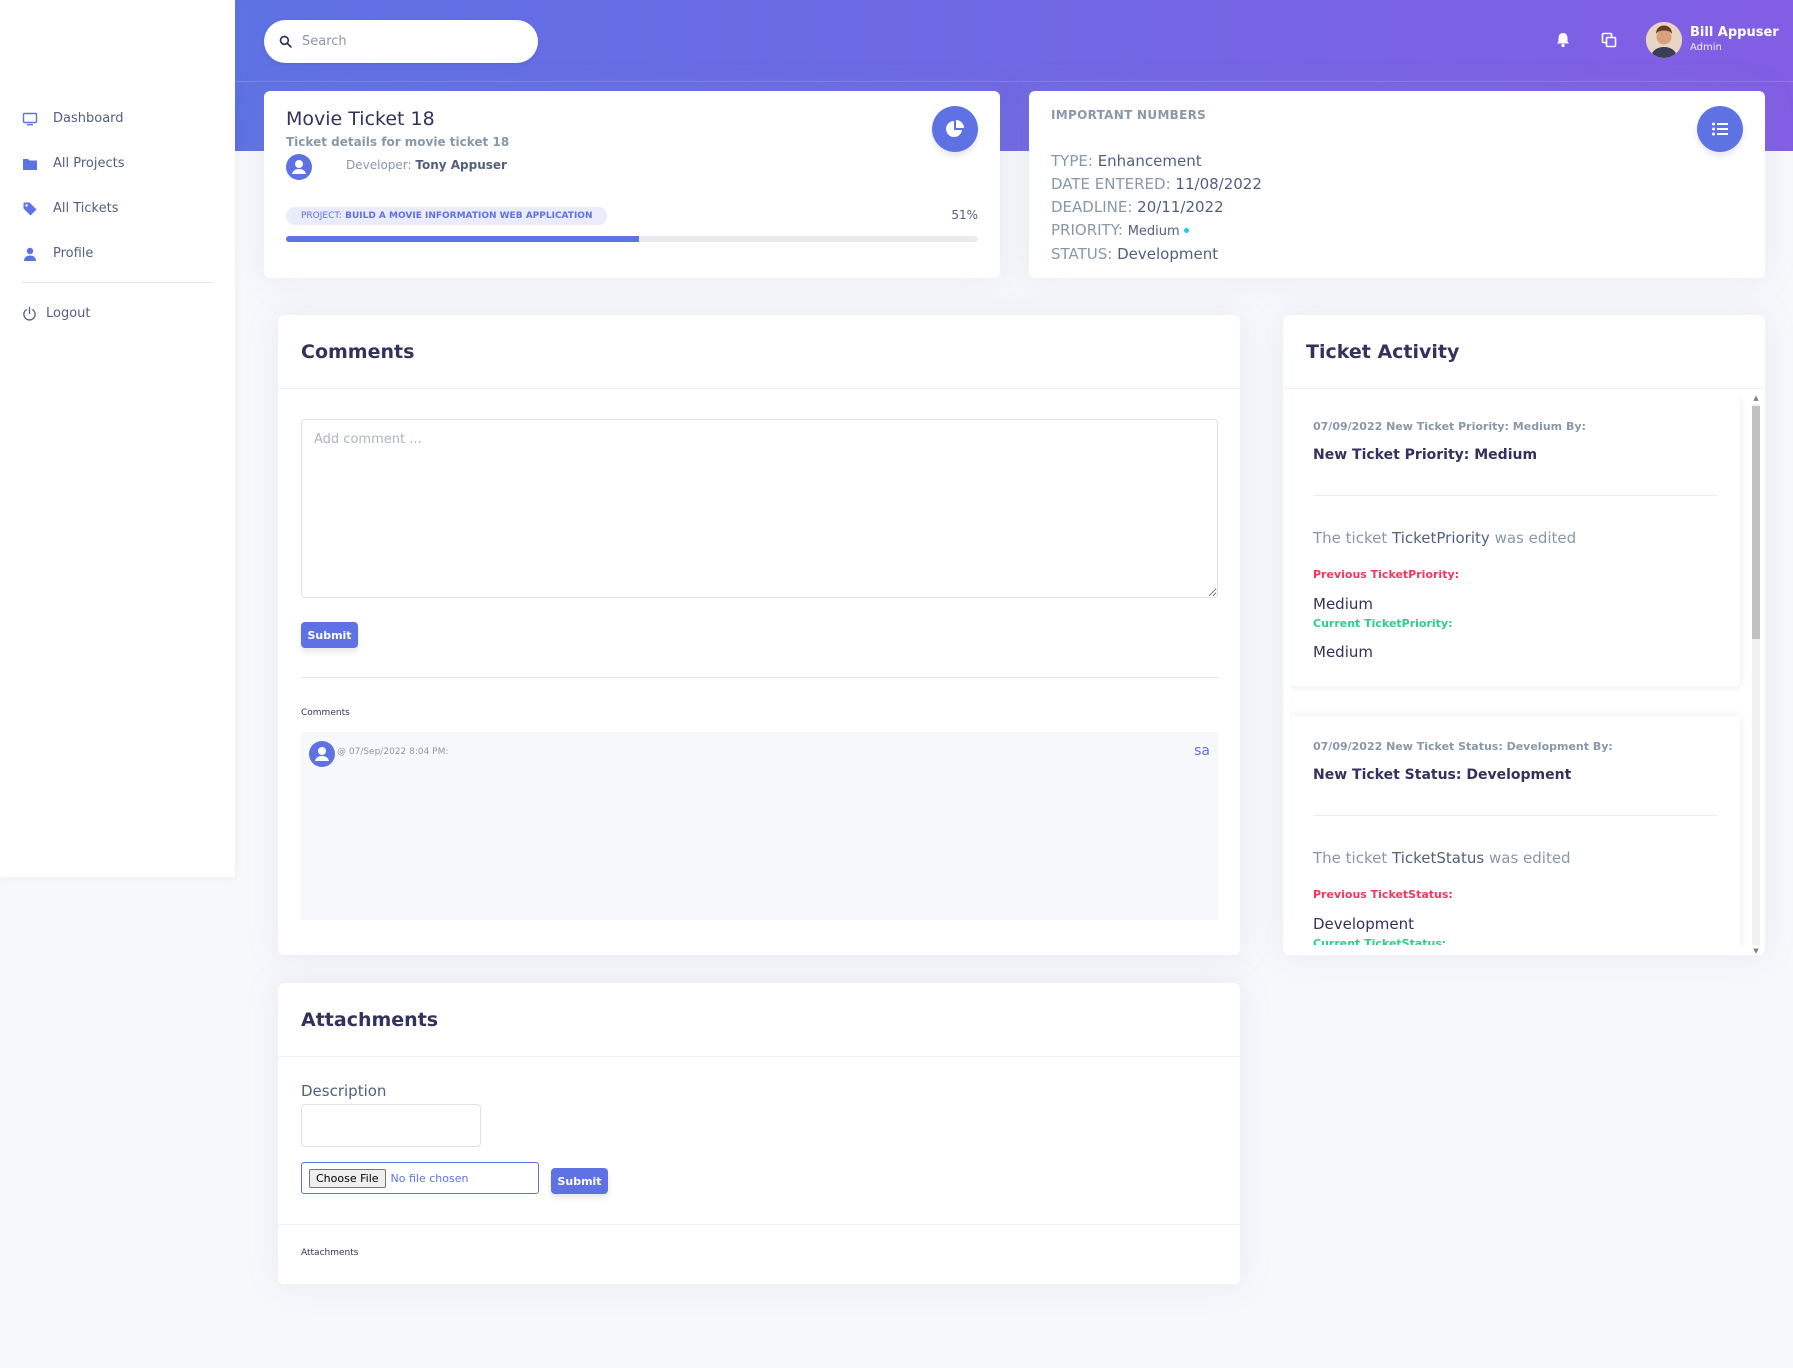 Image resolution: width=1793 pixels, height=1368 pixels. Describe the element at coordinates (86, 208) in the screenshot. I see `sidebar-item-label: All Tickets` at that location.